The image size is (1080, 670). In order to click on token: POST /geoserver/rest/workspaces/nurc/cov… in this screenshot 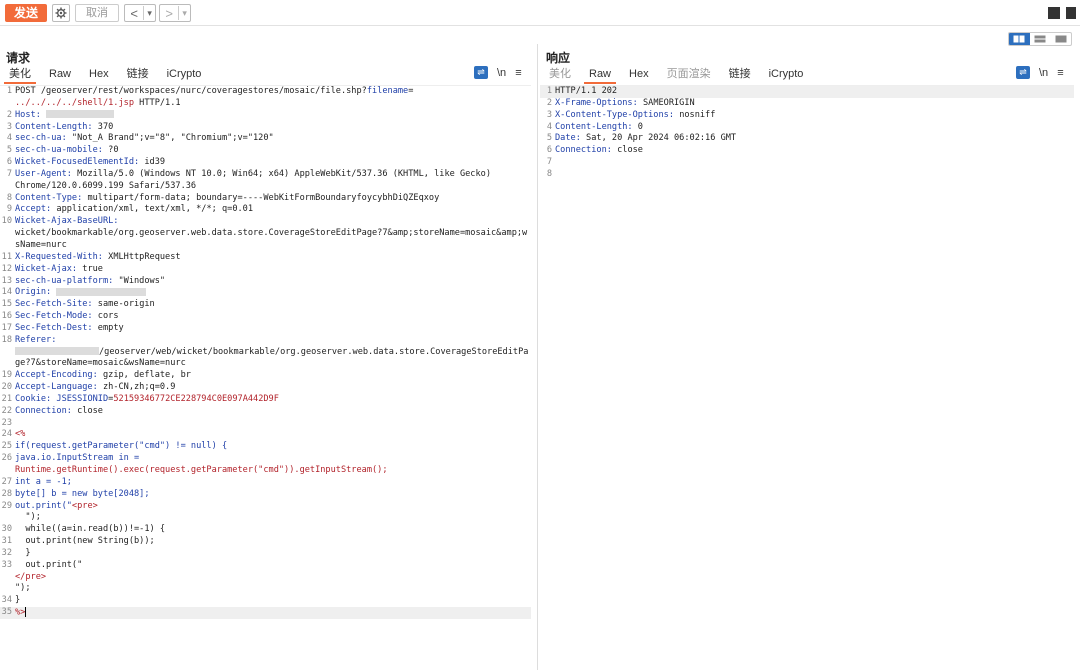, I will do `click(191, 91)`.